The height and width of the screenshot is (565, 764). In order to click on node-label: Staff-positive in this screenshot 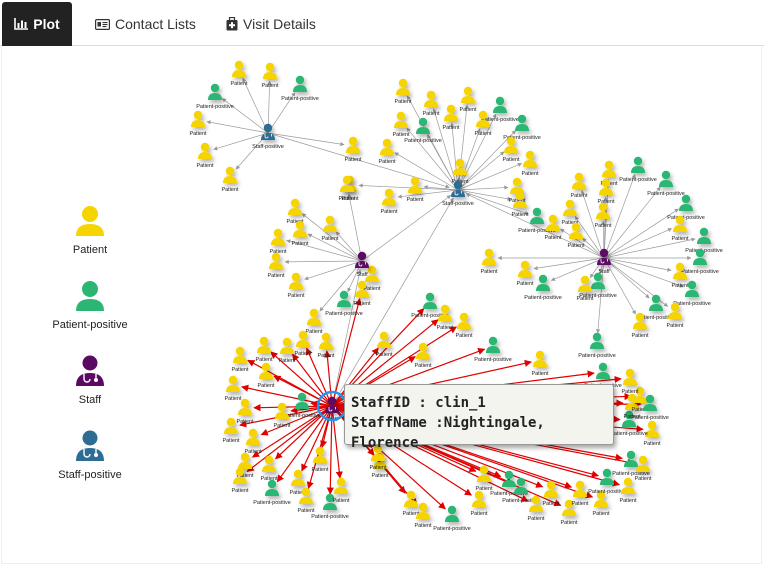, I will do `click(458, 204)`.